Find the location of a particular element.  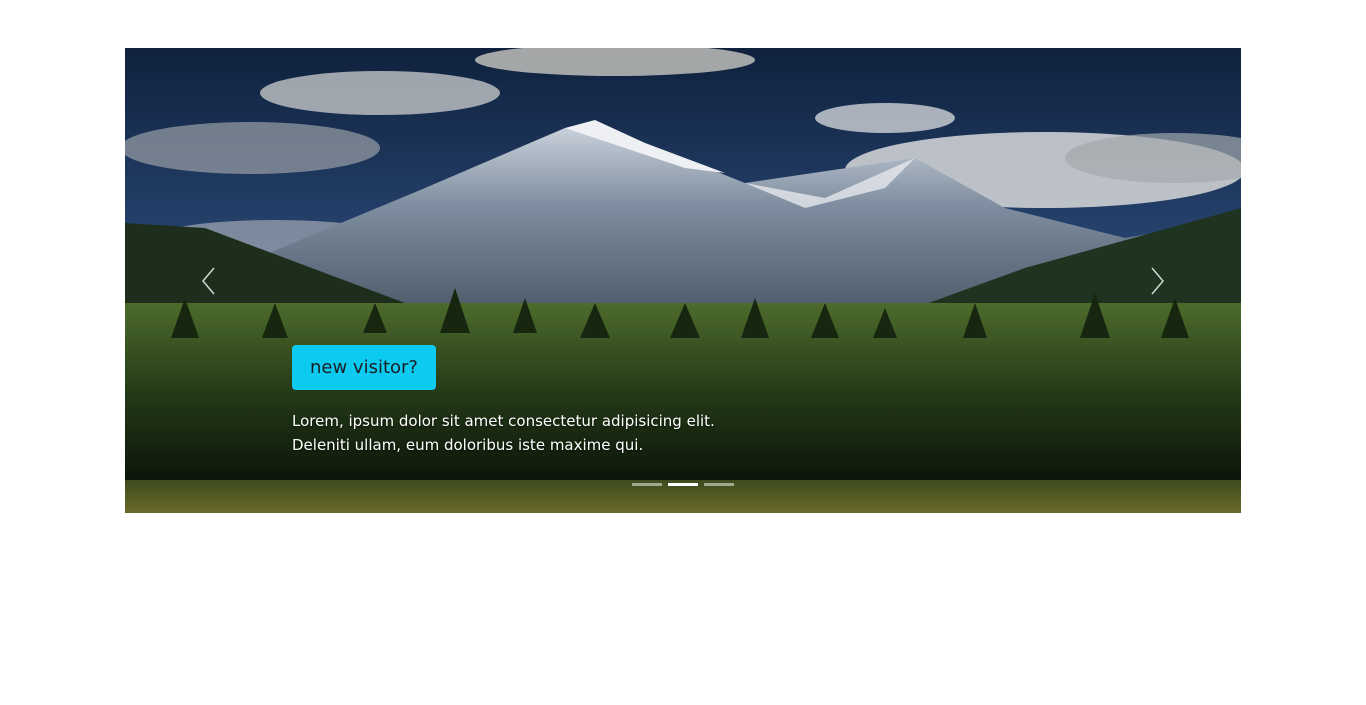

carousel-prev-button is located at coordinates (208, 280).